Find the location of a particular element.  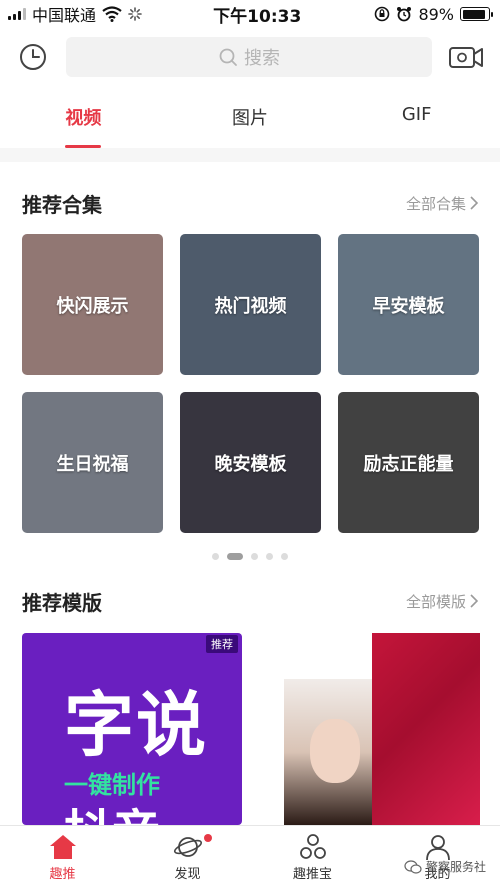

recommend-badge: 推荐 is located at coordinates (222, 644).